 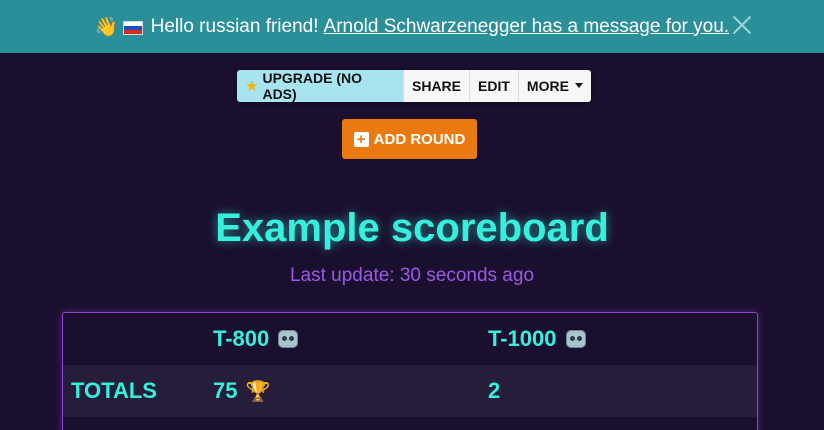 I want to click on scoreboard-toolbar: ★ UPGRADE (NO ADS) SHARE EDIT MORE, so click(x=414, y=86).